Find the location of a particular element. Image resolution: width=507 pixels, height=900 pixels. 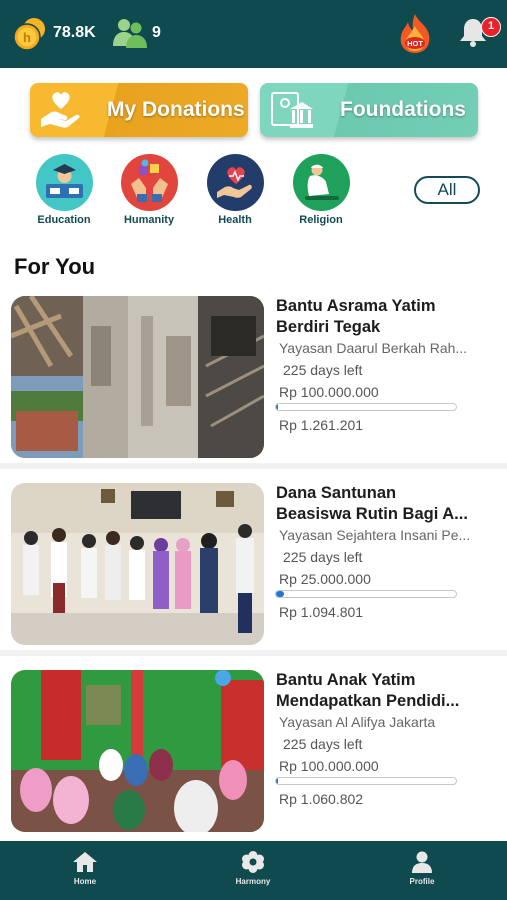

nav-profile: Profile is located at coordinates (422, 874).